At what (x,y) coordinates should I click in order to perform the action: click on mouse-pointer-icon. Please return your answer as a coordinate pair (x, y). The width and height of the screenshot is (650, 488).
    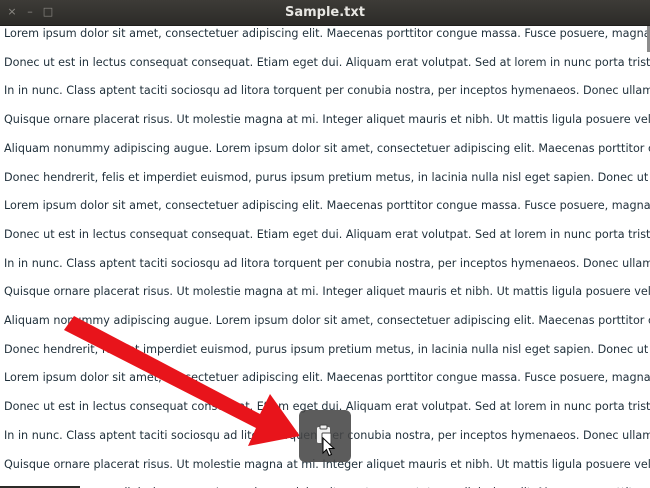
    Looking at the image, I should click on (329, 447).